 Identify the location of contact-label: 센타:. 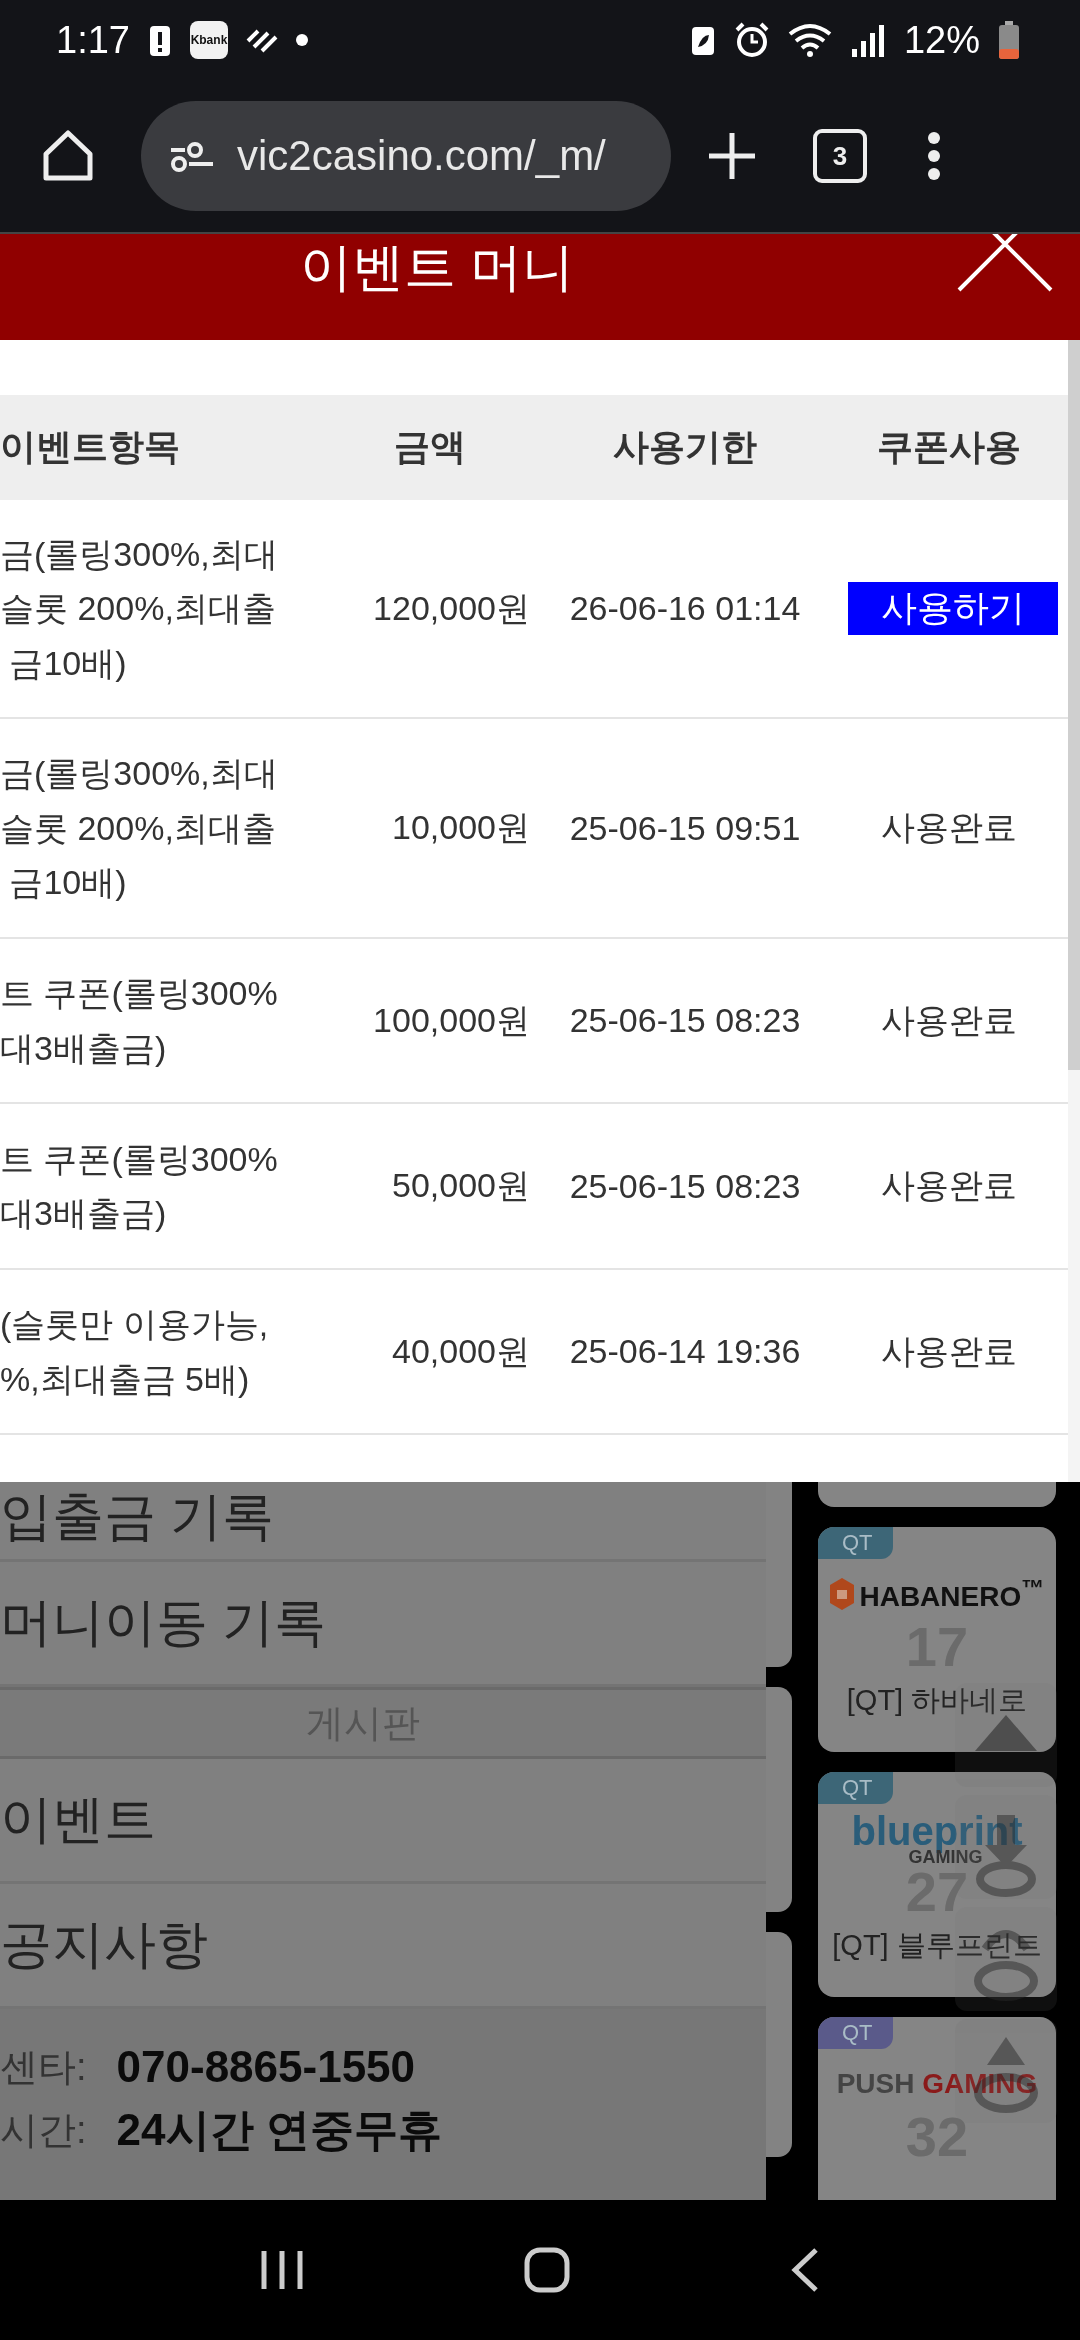
(43, 2067).